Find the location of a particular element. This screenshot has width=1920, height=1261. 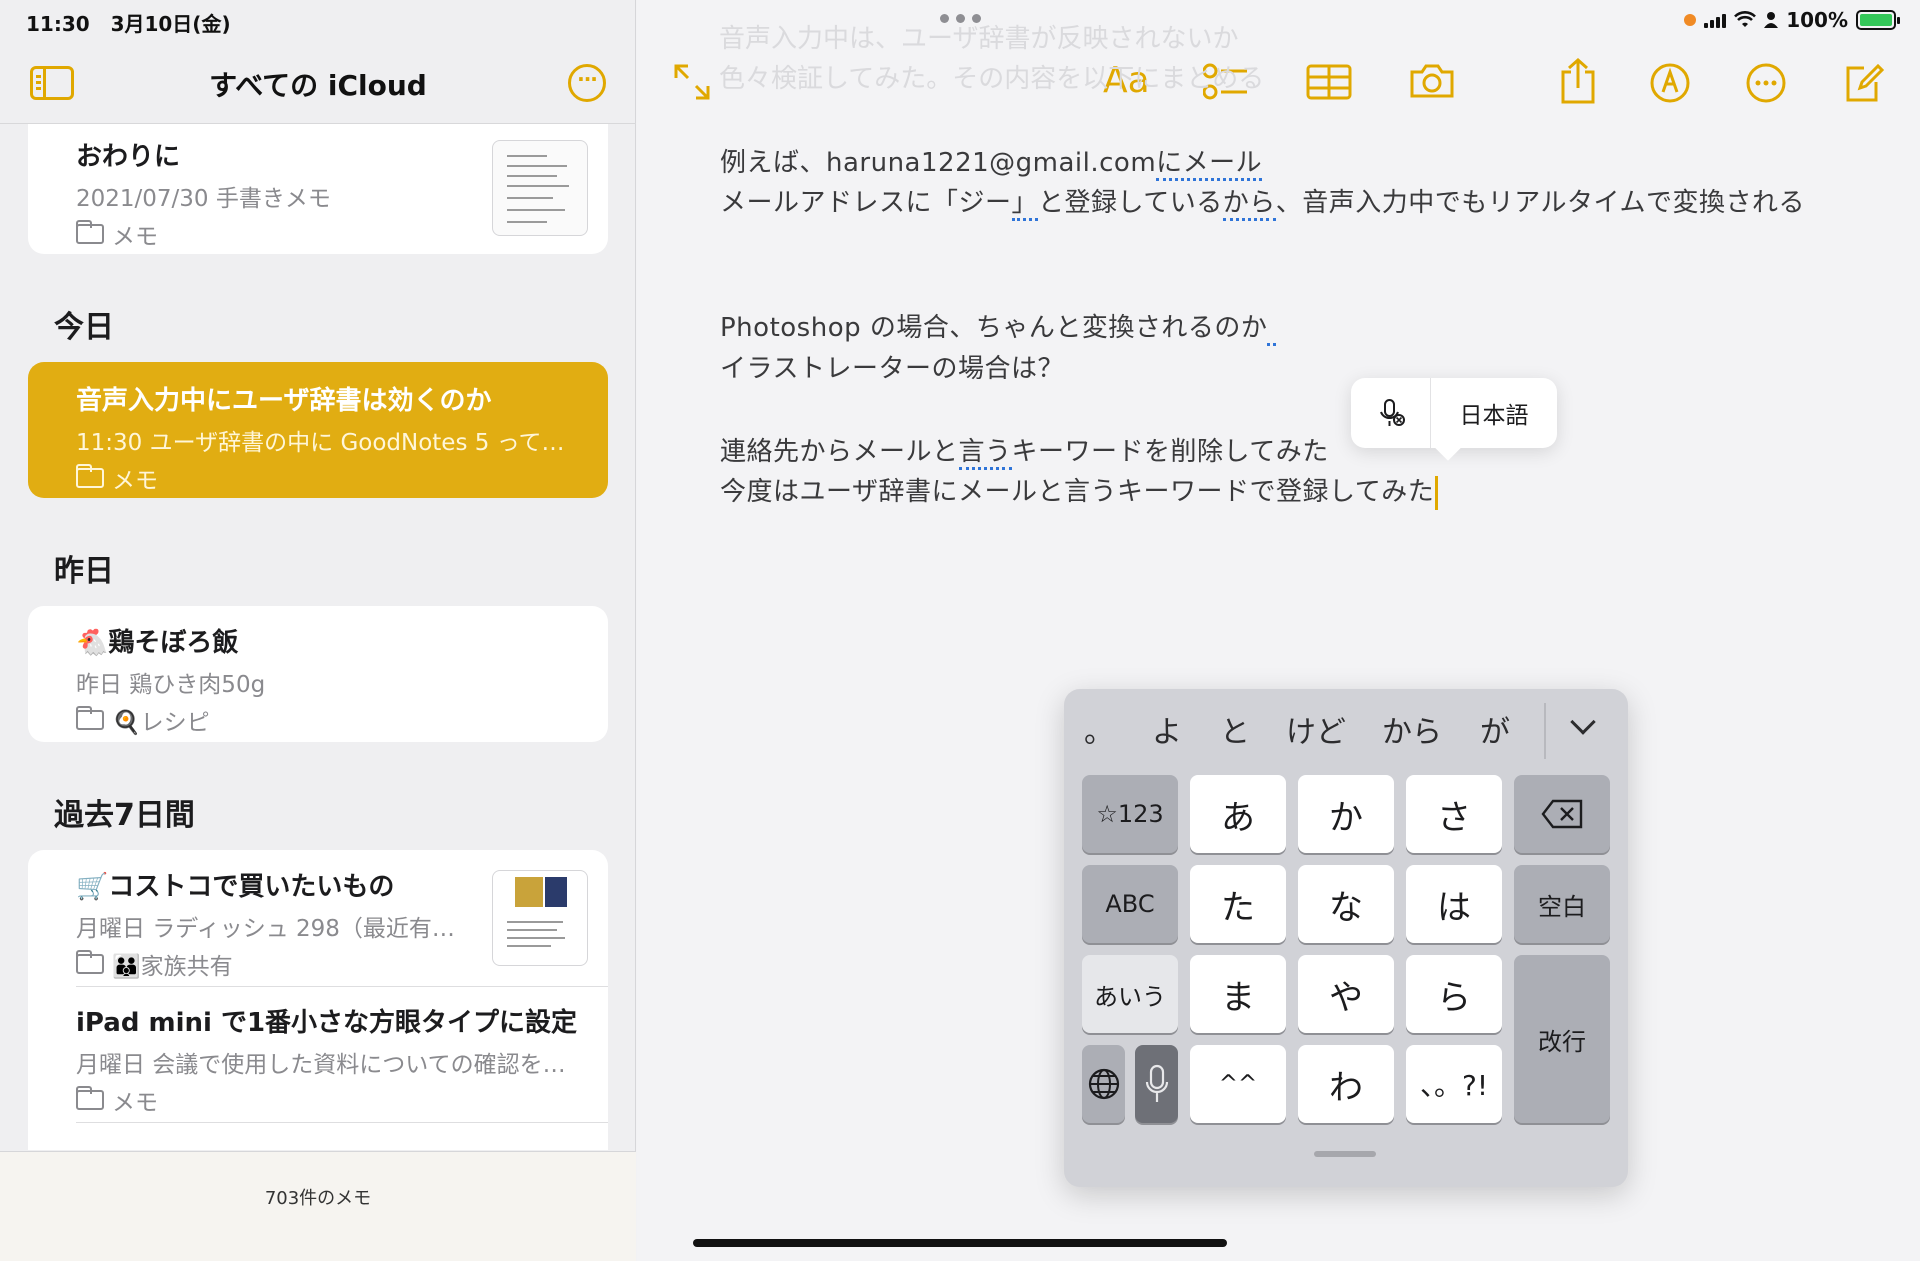

status-indicators: 100% is located at coordinates (1792, 20).